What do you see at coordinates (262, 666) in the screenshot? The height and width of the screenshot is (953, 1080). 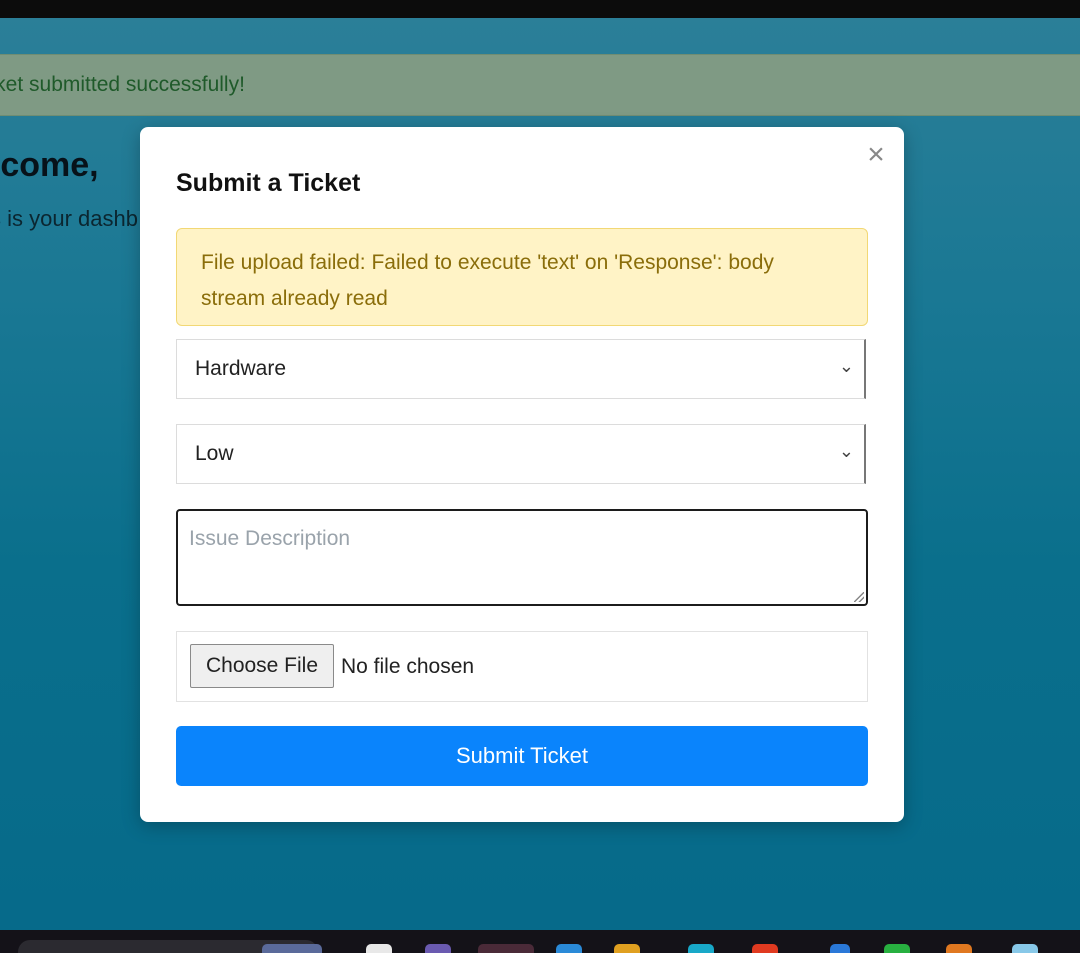 I see `choose-file-button: Choose File` at bounding box center [262, 666].